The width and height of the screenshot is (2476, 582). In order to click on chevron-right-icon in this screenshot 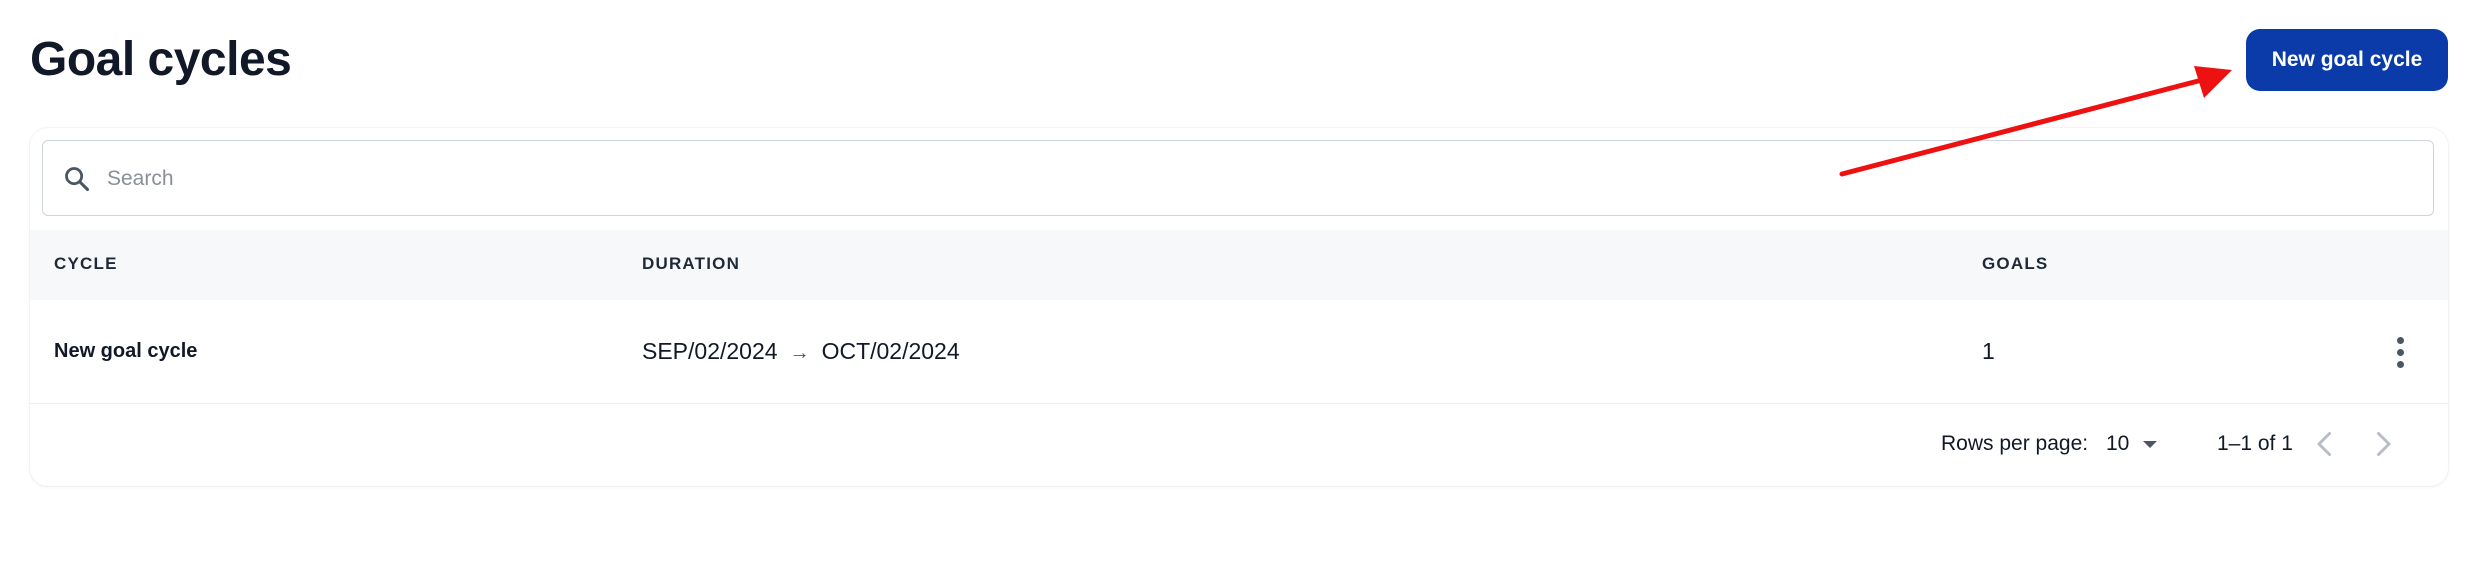, I will do `click(2383, 444)`.